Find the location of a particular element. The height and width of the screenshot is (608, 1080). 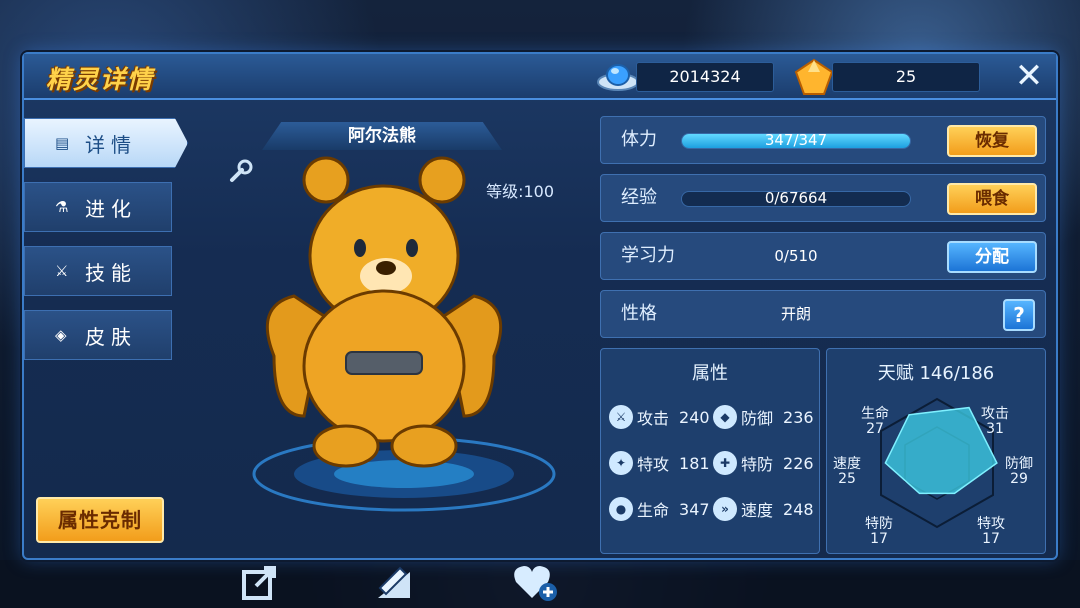

stat-value: 181 is located at coordinates (694, 463).